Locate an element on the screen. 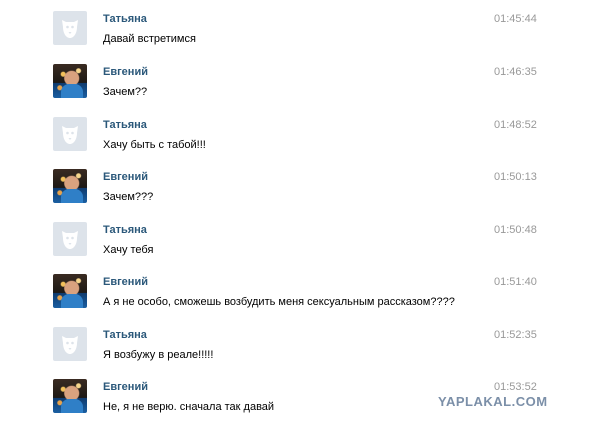 The image size is (600, 430). message-text: Давай встретимся is located at coordinates (149, 39).